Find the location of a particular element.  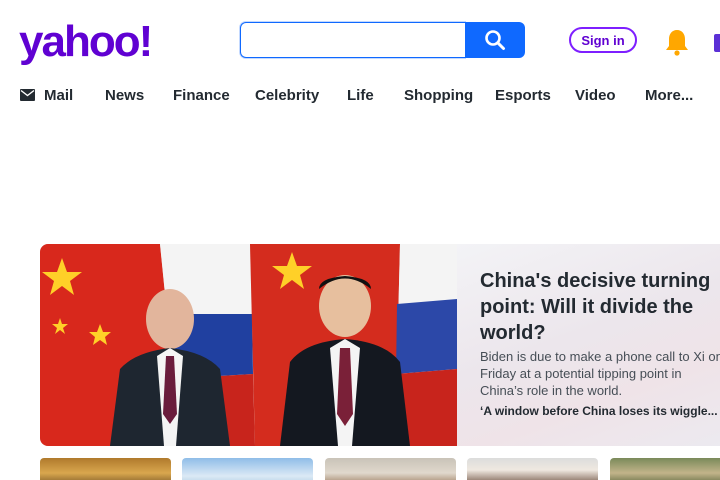

nav-item-mail: Mail is located at coordinates (46, 95).